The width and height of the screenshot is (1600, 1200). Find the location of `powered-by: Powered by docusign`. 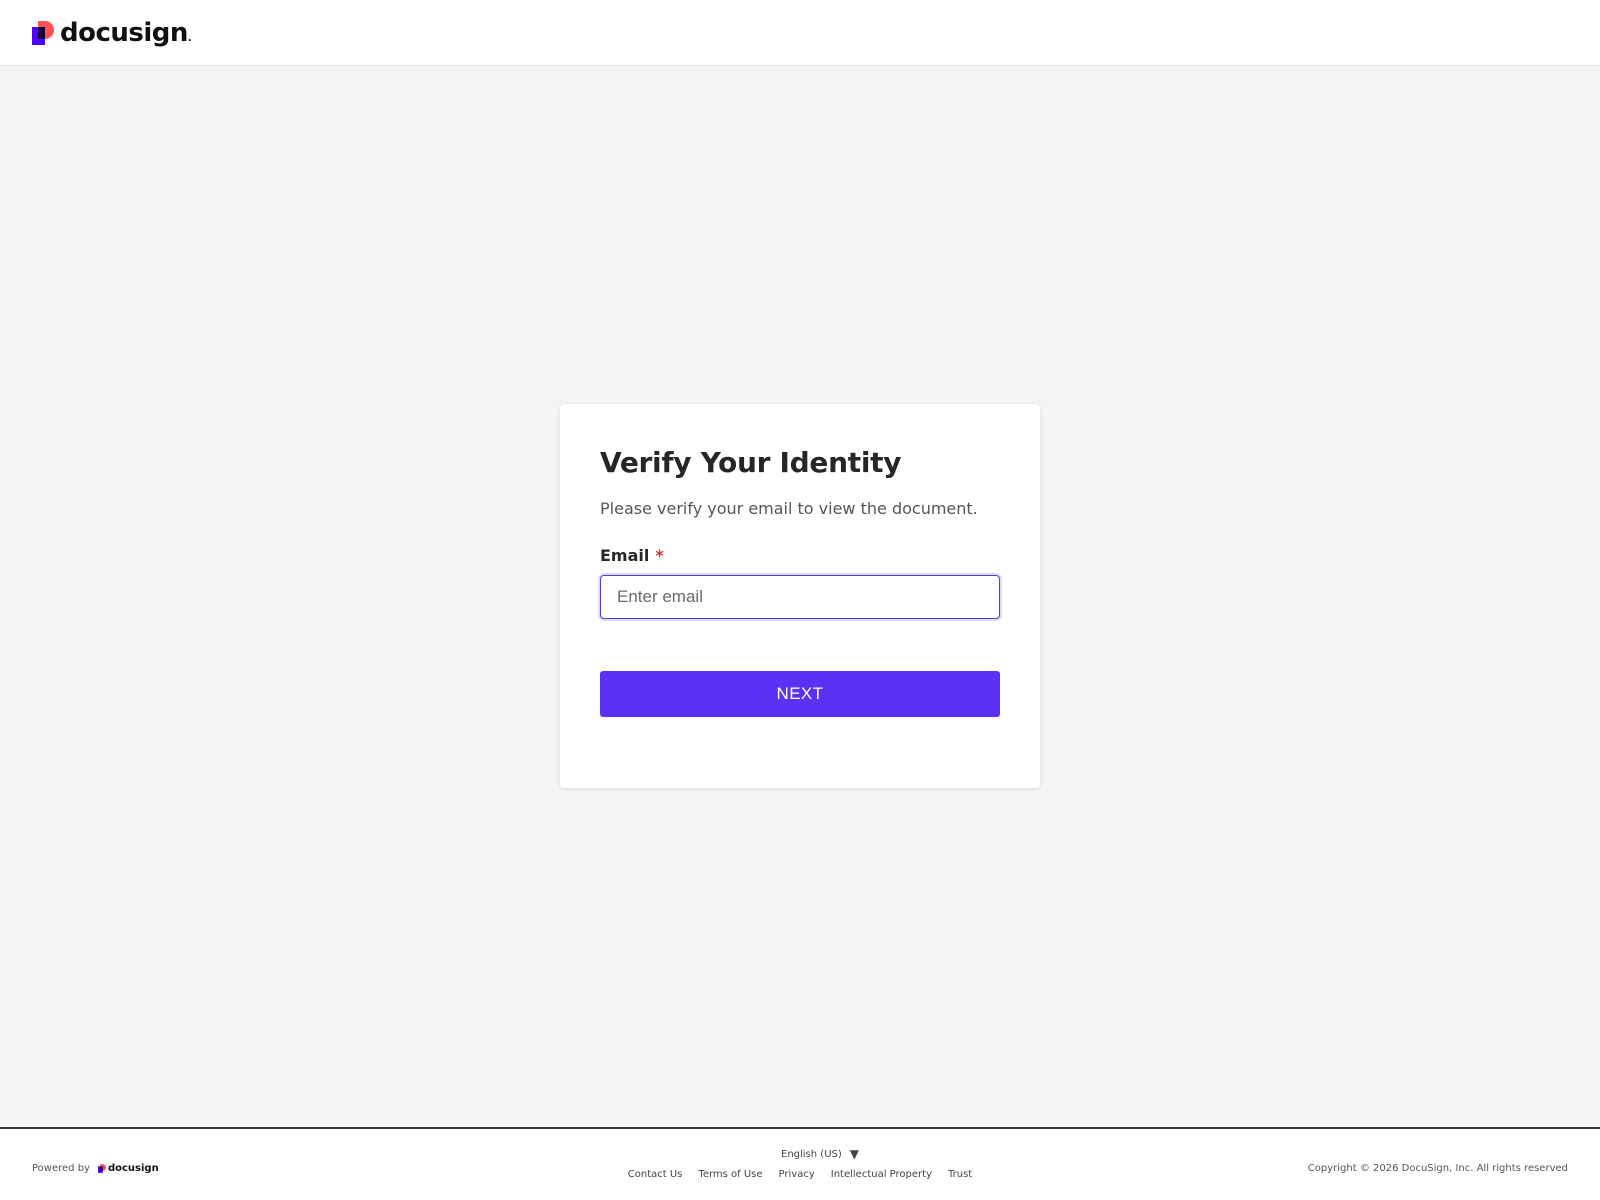

powered-by: Powered by docusign is located at coordinates (95, 1168).